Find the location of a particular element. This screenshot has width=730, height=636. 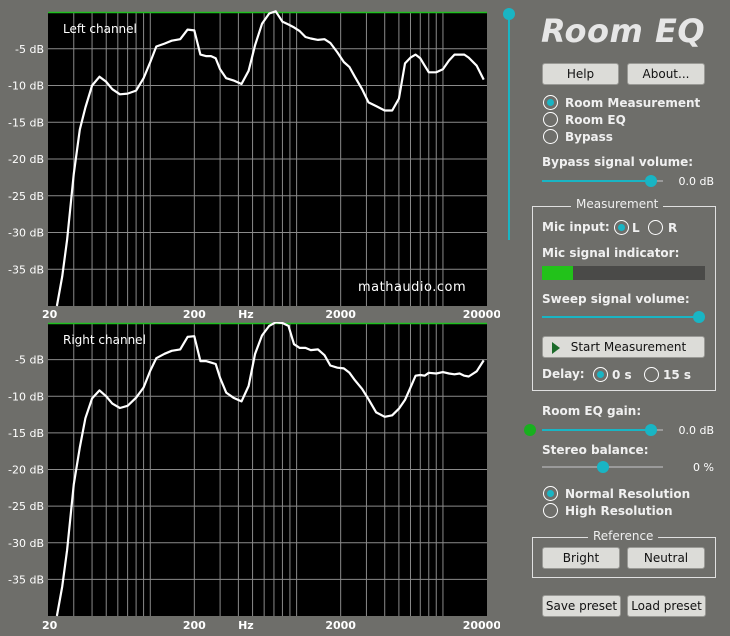

resolution-normal-label: Normal Resolution is located at coordinates (628, 493).